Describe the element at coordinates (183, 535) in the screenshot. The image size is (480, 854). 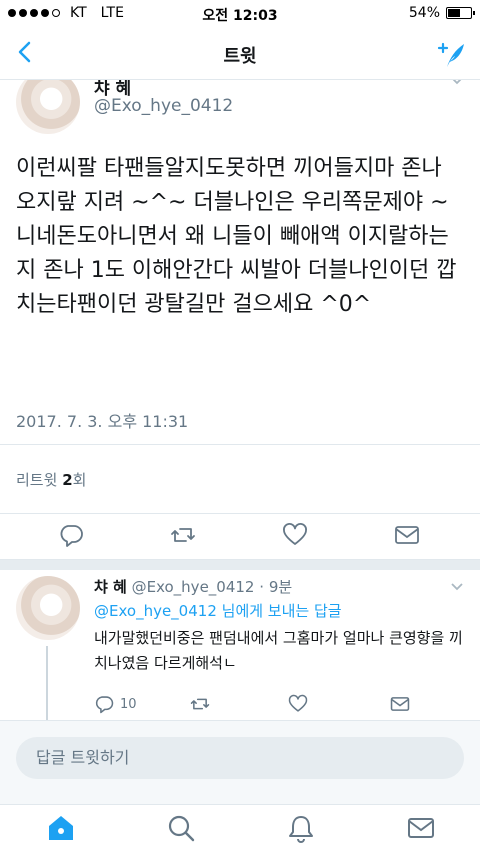
I see `retweet-icon` at that location.